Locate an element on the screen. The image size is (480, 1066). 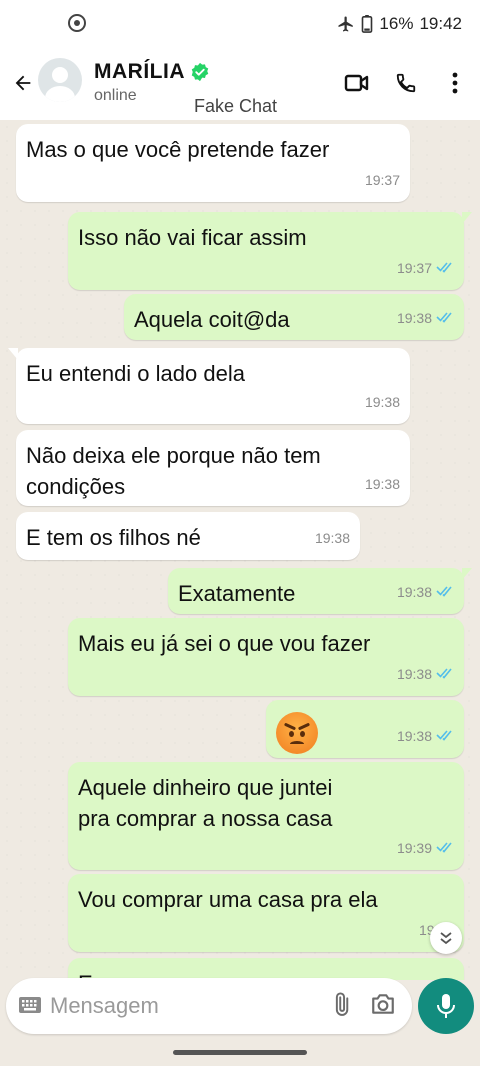
message-incoming: Eu entendi o lado dela 19:38 is located at coordinates (209, 386).